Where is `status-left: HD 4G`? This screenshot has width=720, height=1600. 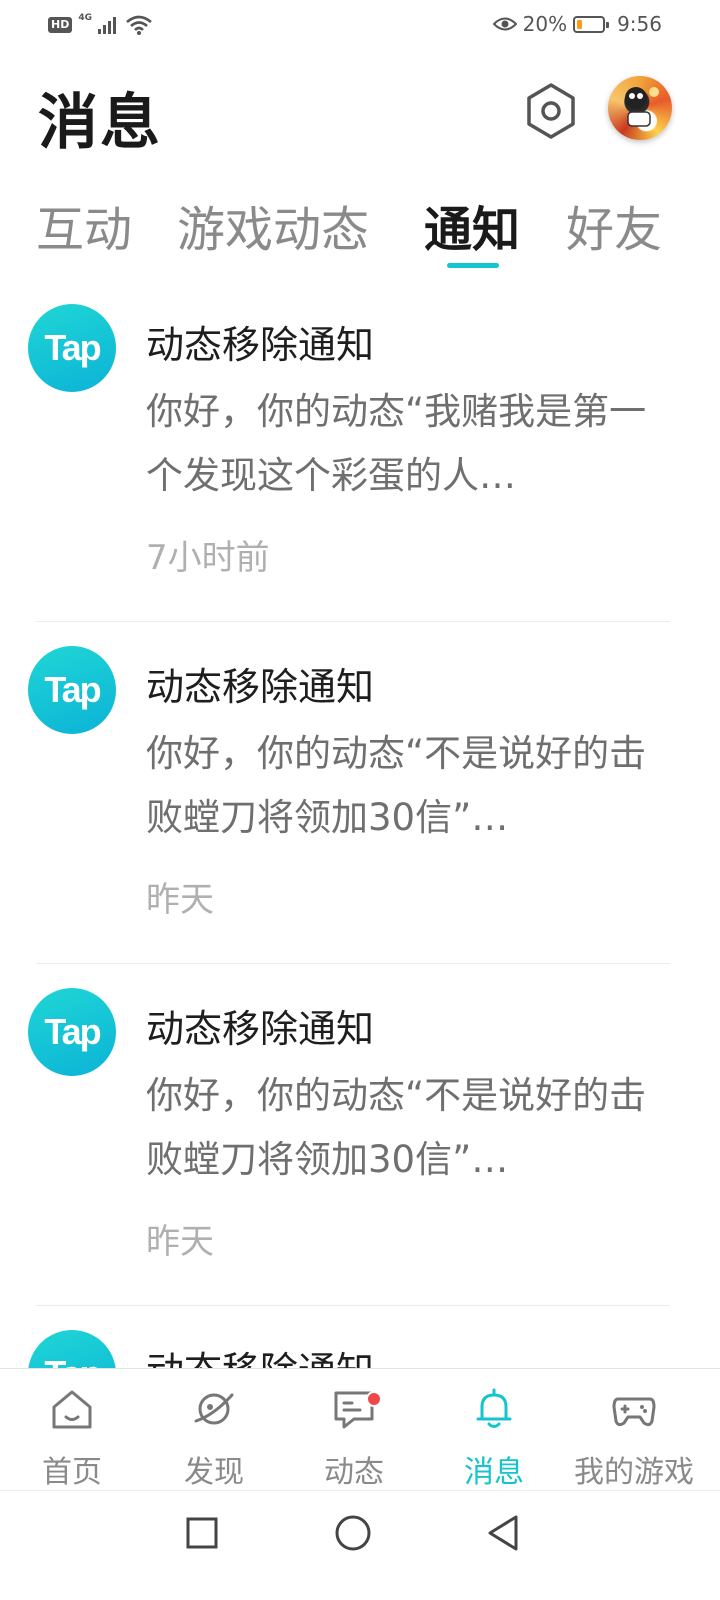
status-left: HD 4G is located at coordinates (100, 25).